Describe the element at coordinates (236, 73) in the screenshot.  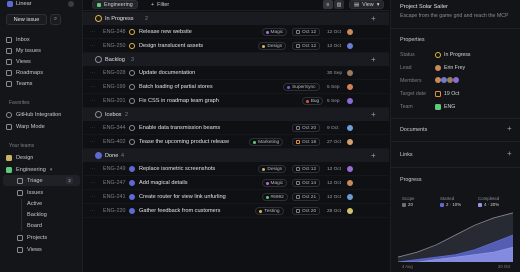
I see `issue-row: ··· ENG-028 Update documentation 30 Sep` at that location.